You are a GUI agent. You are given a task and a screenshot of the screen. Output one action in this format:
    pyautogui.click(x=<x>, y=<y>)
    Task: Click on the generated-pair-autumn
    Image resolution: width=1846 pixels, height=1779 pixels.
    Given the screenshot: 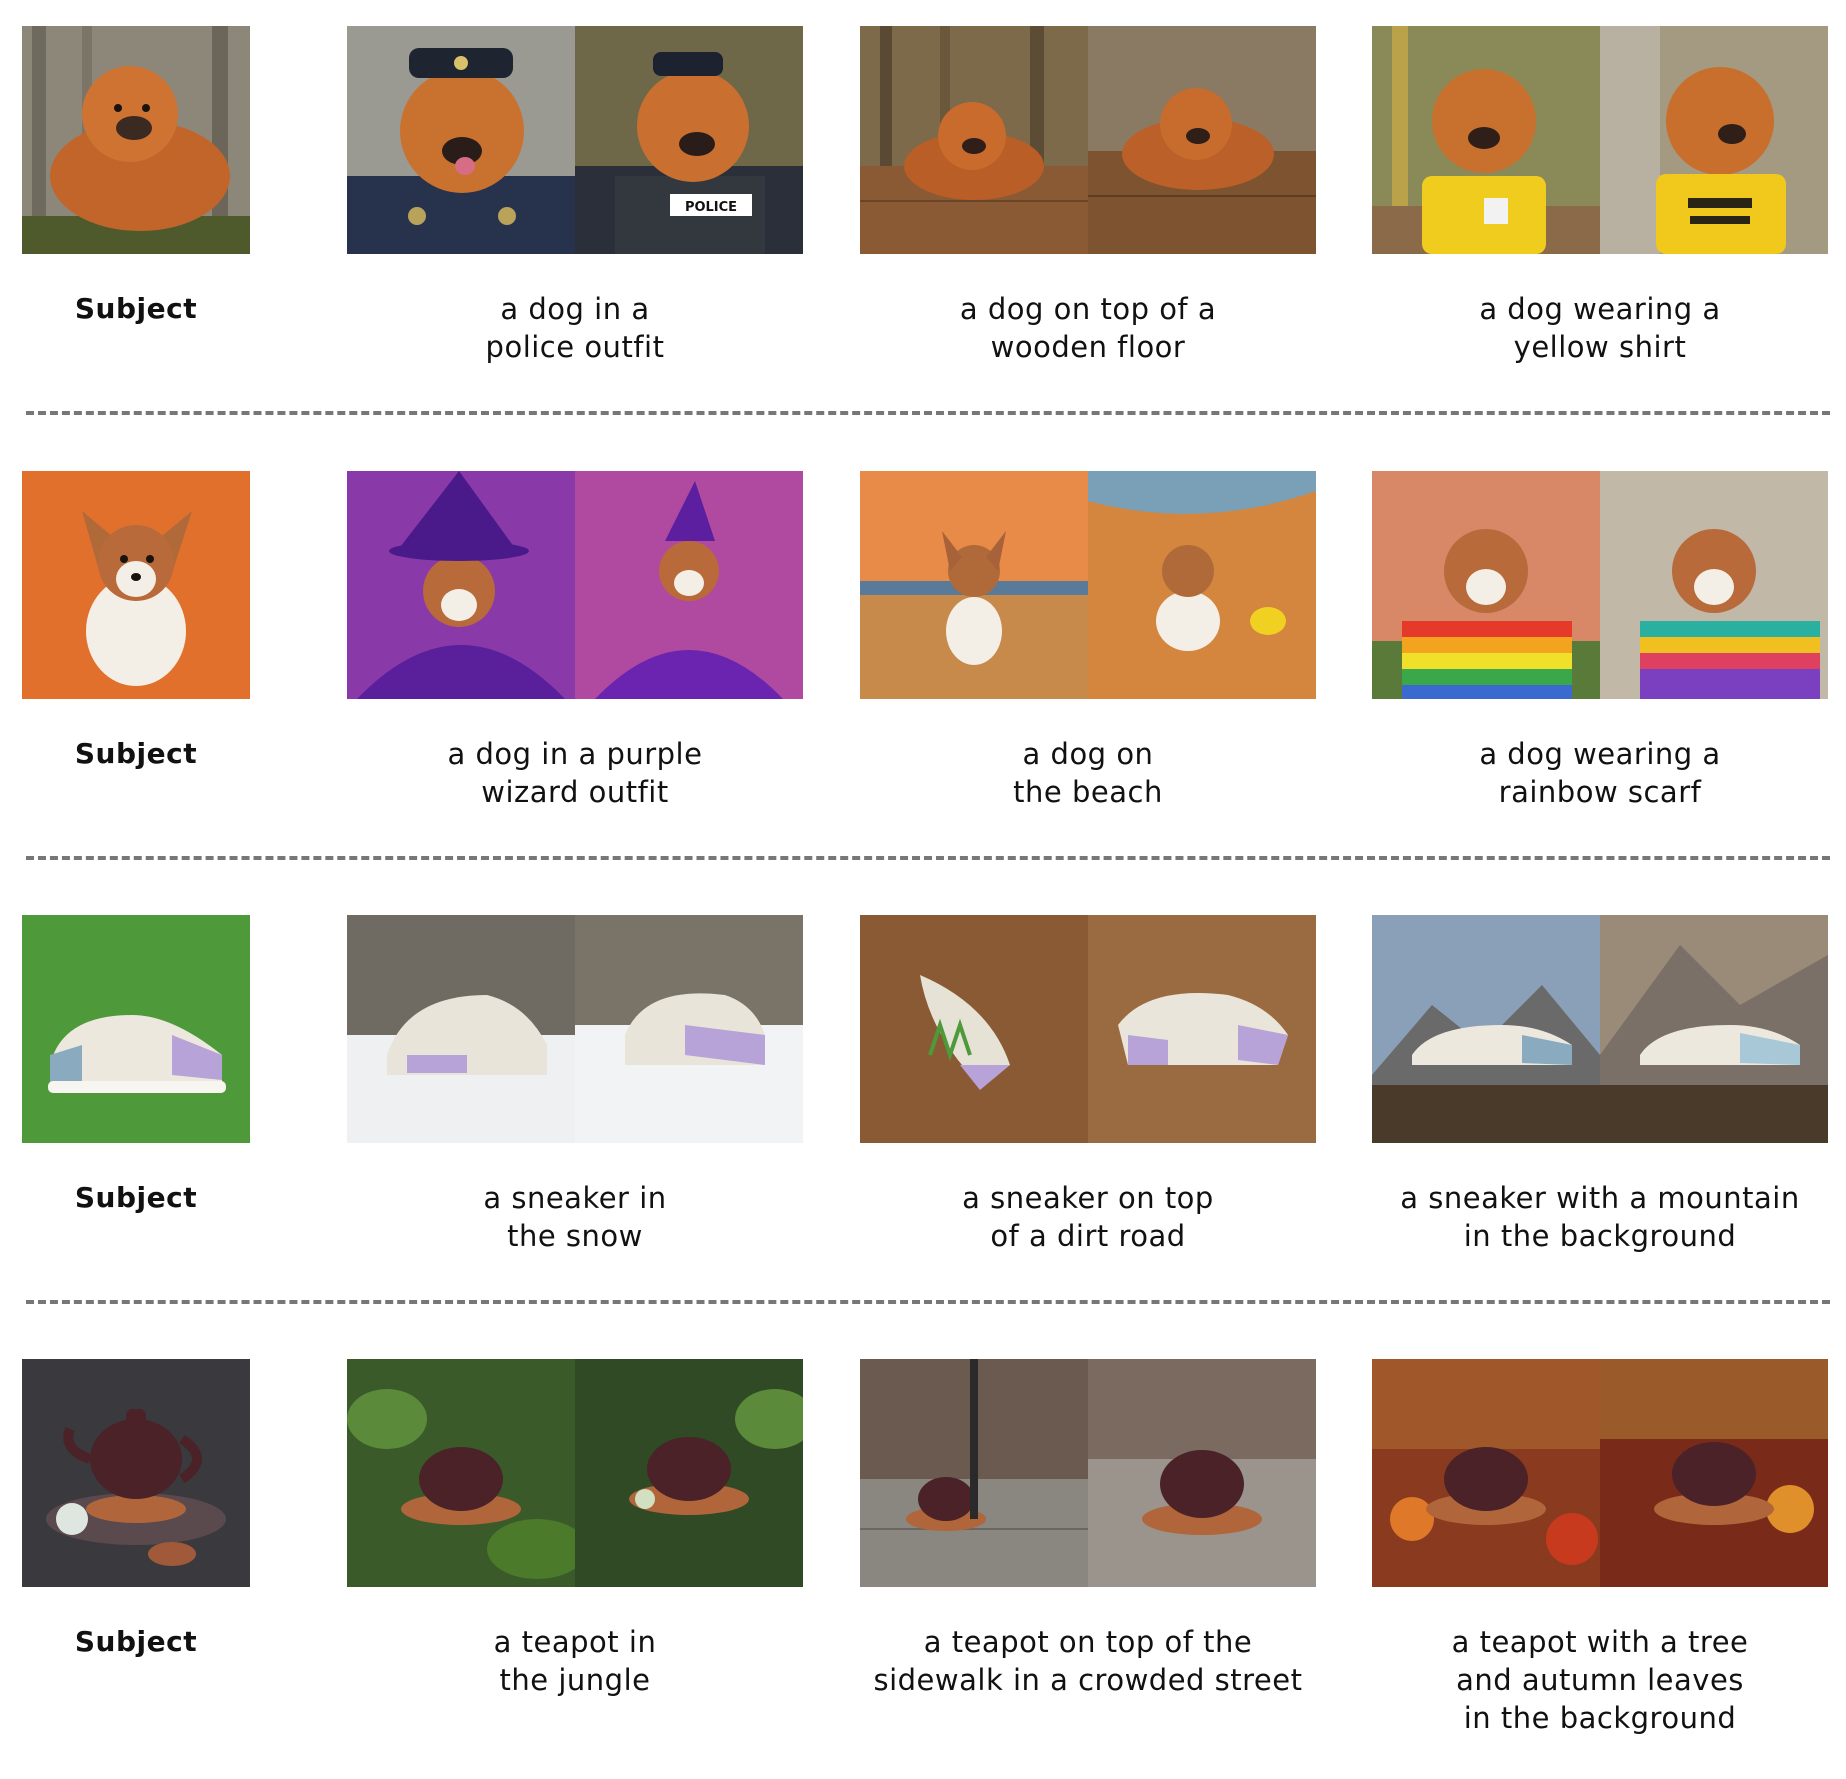 What is the action you would take?
    pyautogui.click(x=1600, y=1473)
    